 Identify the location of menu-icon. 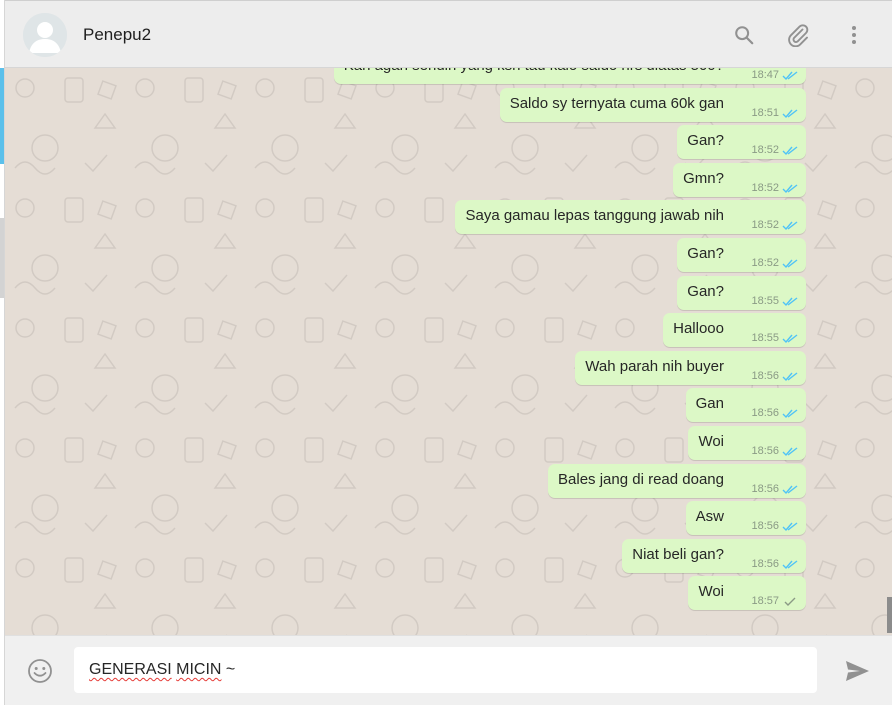
(854, 35).